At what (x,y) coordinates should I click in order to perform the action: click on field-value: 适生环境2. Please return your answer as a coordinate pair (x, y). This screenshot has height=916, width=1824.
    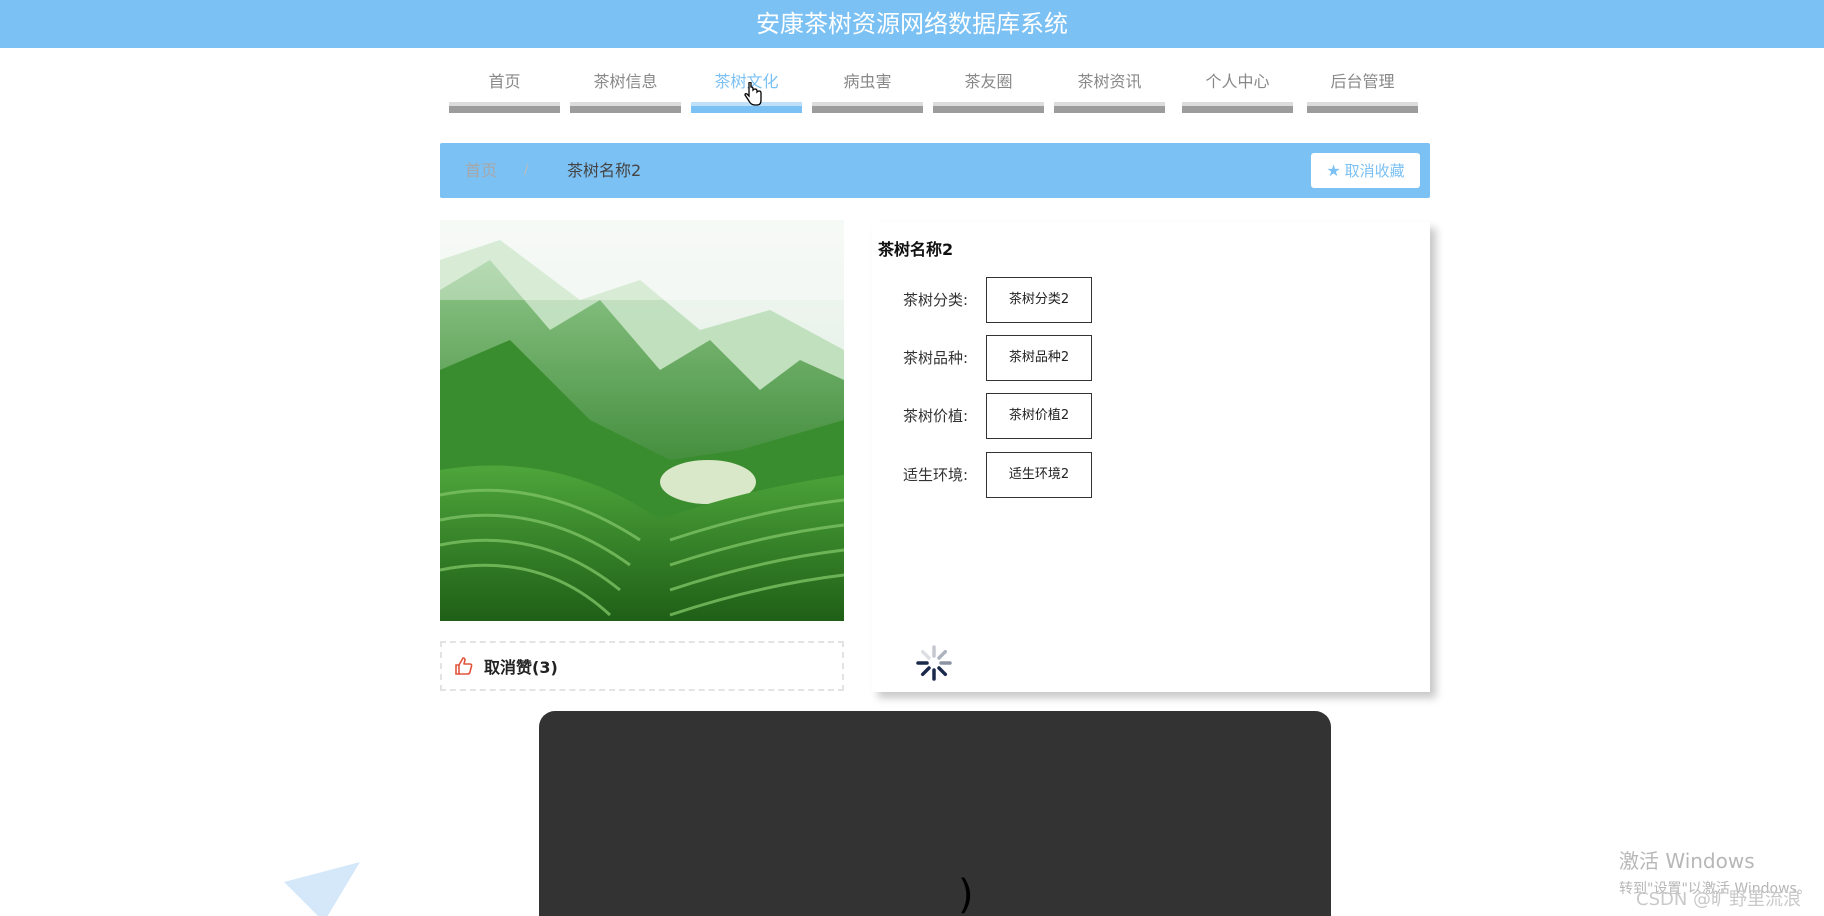
    Looking at the image, I should click on (1039, 475).